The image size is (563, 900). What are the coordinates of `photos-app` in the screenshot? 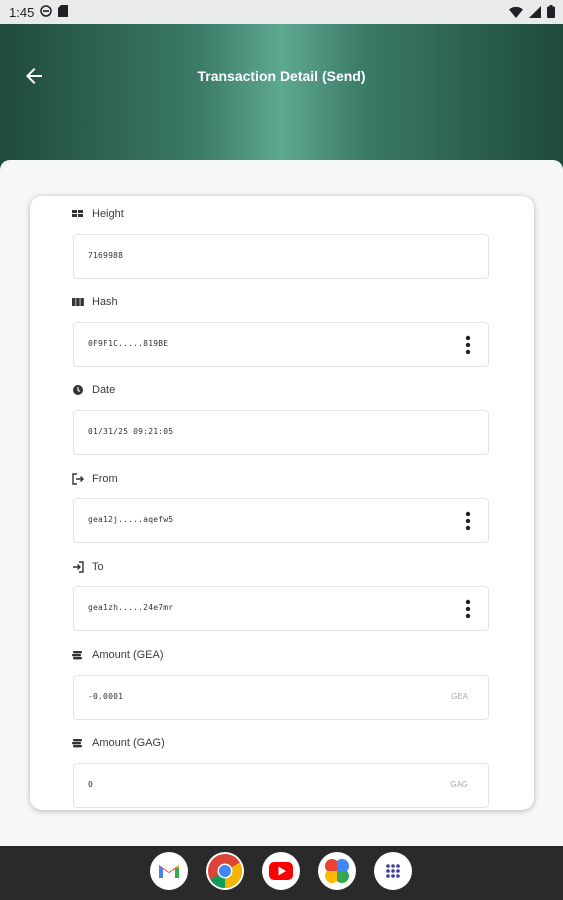 It's located at (337, 871).